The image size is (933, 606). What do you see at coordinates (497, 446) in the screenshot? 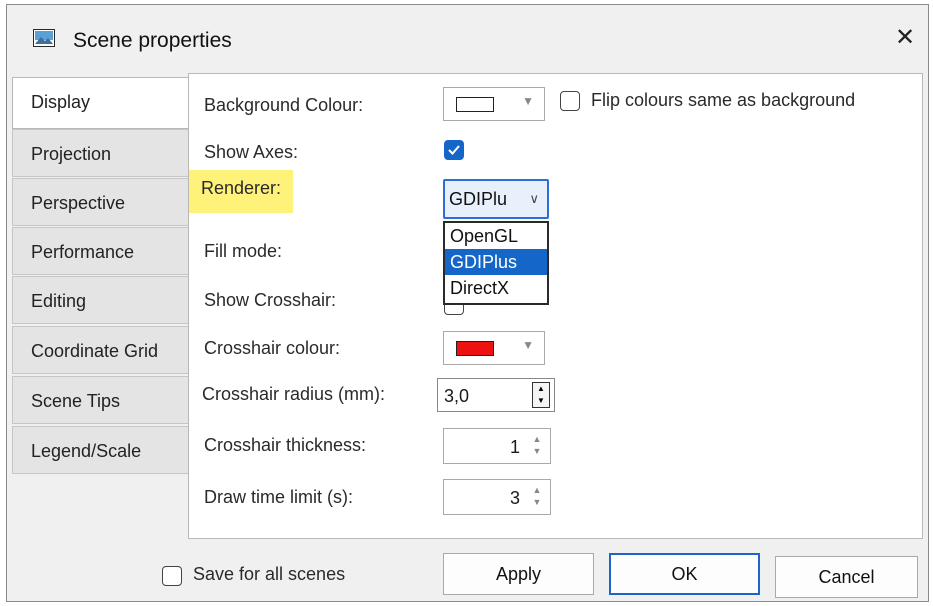
I see `crosshair-thickness-input: 1 ▲ ▼` at bounding box center [497, 446].